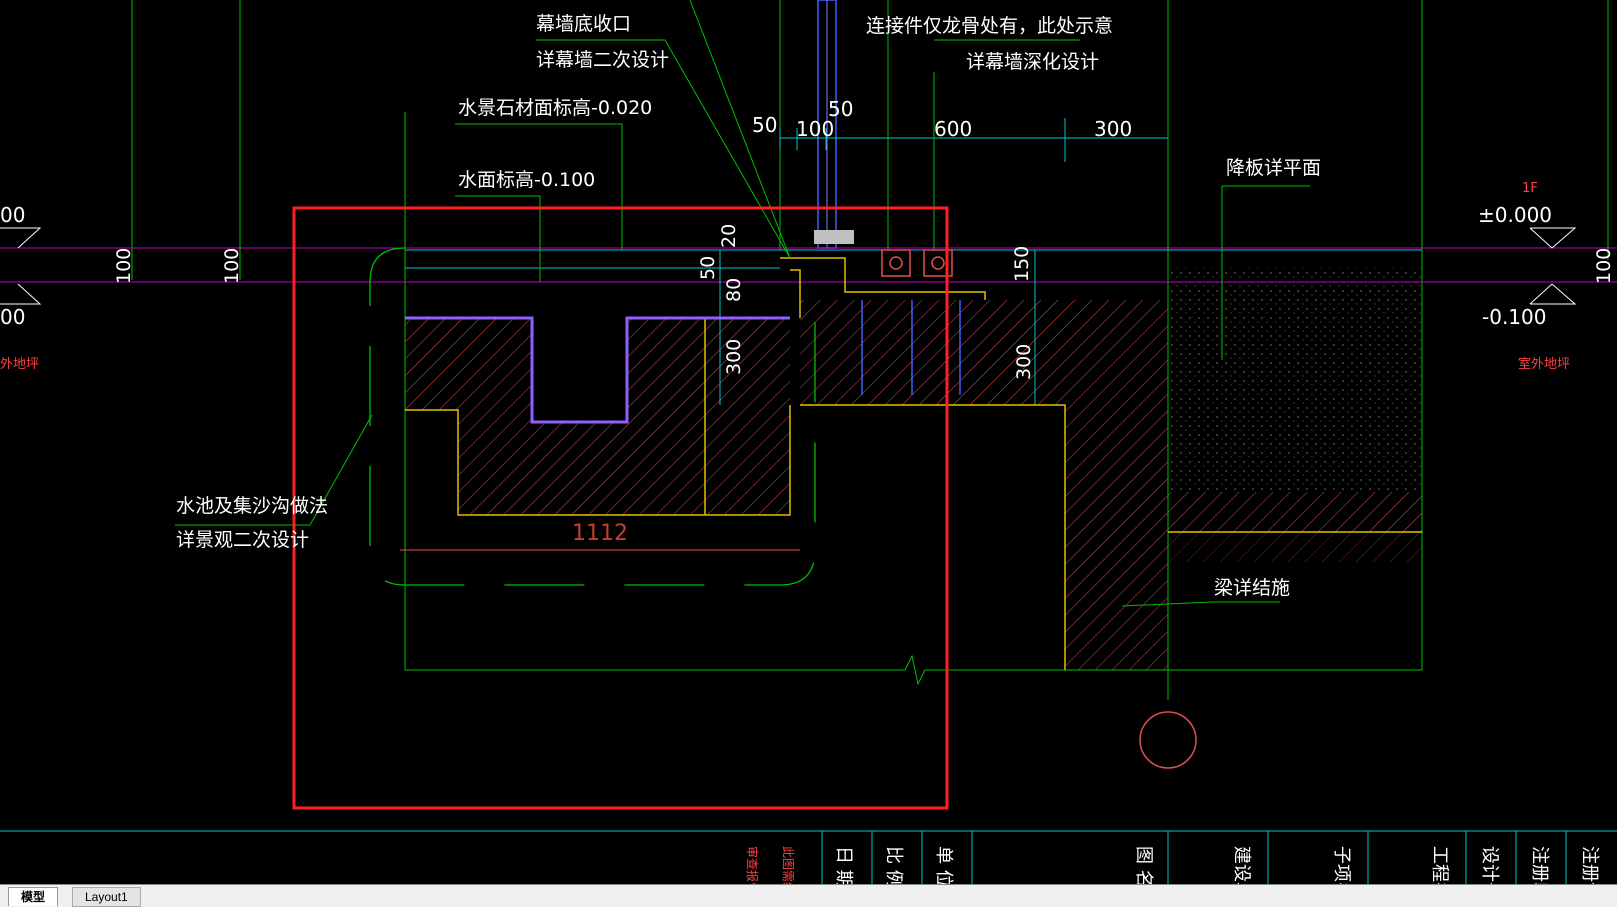 This screenshot has height=907, width=1617. What do you see at coordinates (1439, 865) in the screenshot?
I see `tb-project: 工程名` at bounding box center [1439, 865].